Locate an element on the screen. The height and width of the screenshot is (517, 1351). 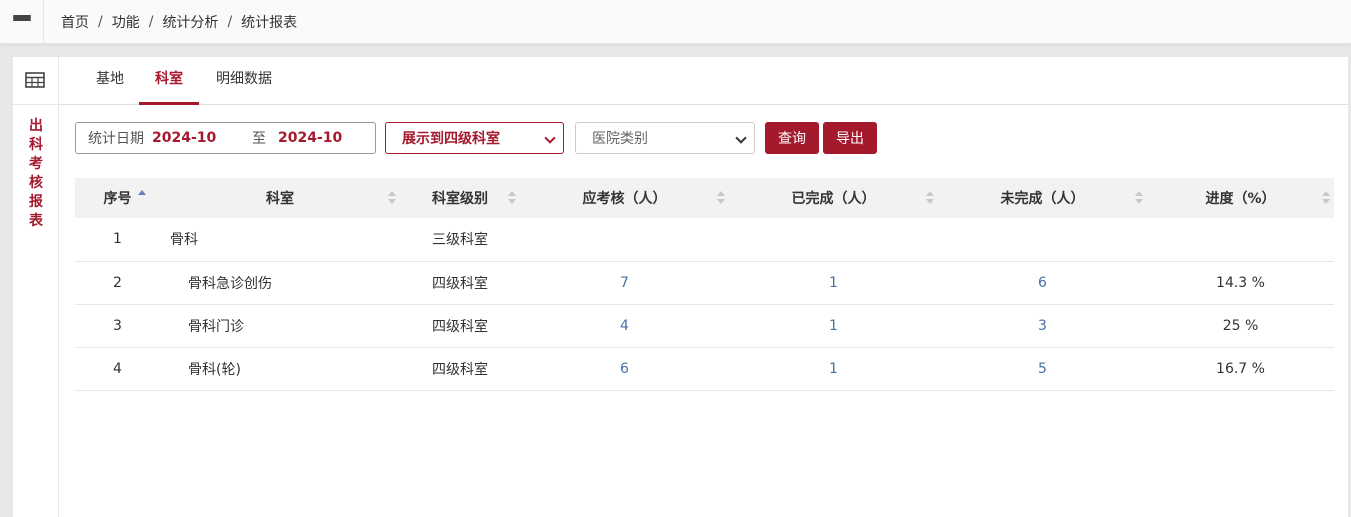
cell-completed is located at coordinates (833, 240).